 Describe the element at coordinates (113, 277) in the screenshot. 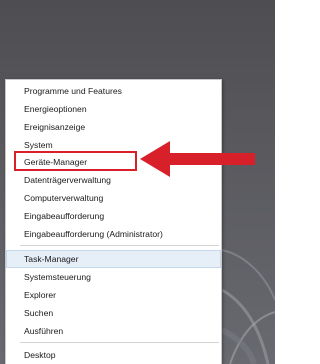

I see `menu-item-control-panel: Systemsteuerung` at that location.